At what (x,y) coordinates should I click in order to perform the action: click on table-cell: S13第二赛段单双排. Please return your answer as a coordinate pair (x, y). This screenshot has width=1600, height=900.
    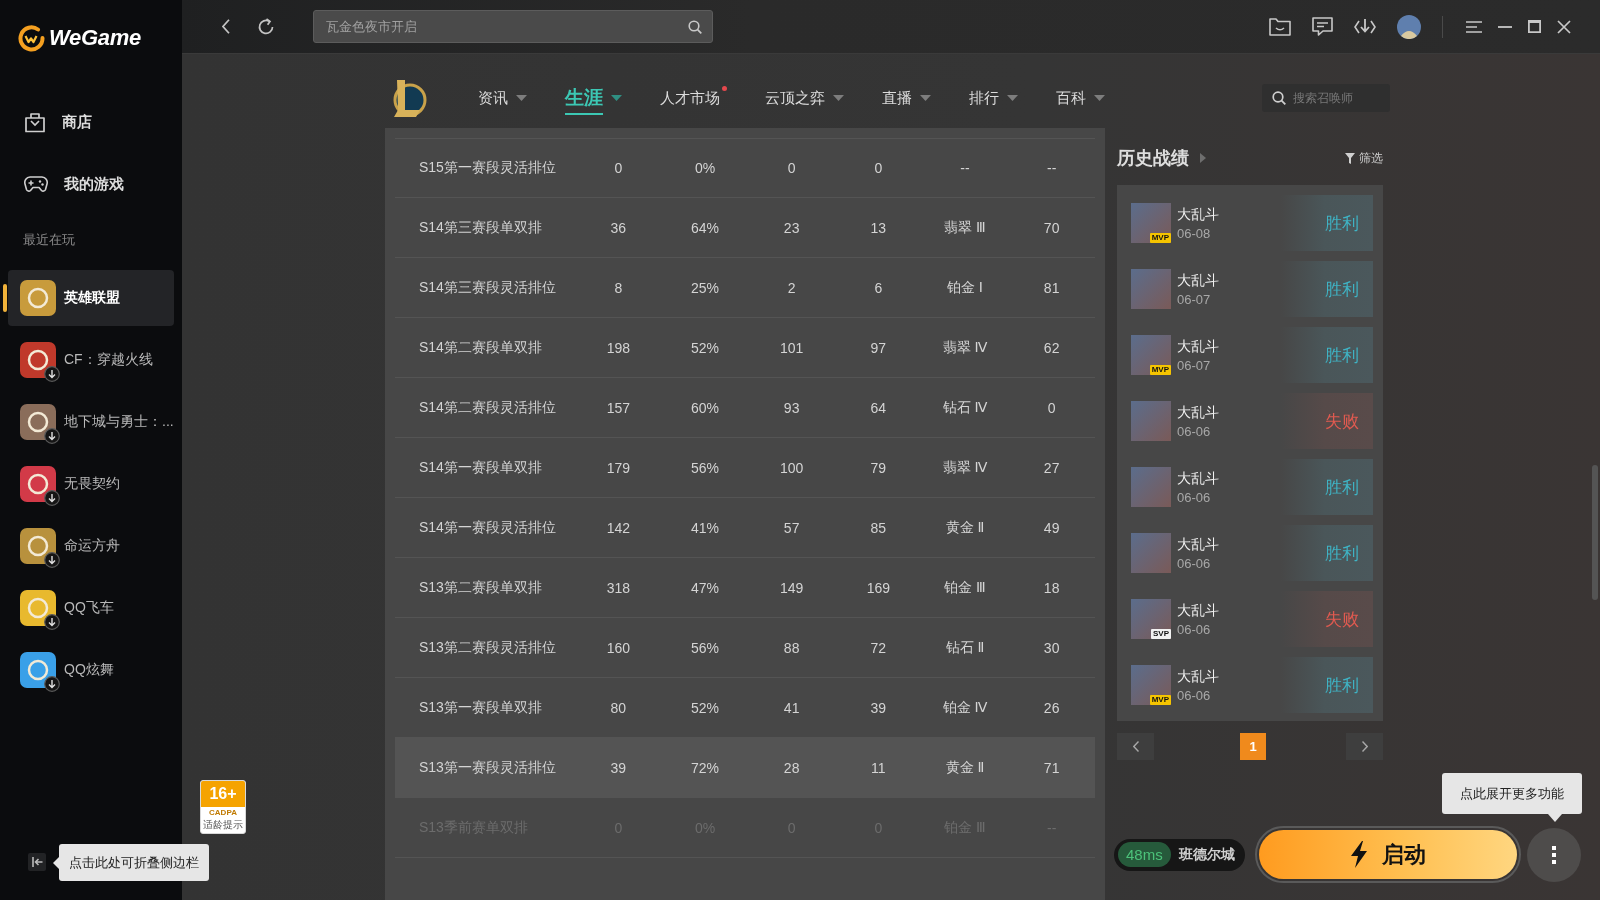
    Looking at the image, I should click on (480, 587).